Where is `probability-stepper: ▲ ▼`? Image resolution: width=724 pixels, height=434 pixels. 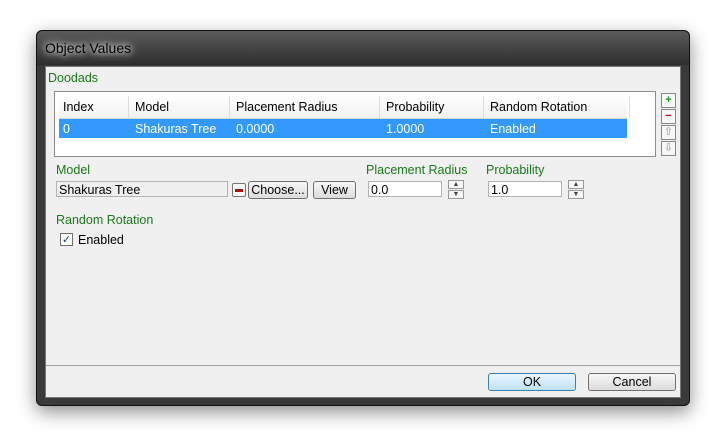 probability-stepper: ▲ ▼ is located at coordinates (576, 190).